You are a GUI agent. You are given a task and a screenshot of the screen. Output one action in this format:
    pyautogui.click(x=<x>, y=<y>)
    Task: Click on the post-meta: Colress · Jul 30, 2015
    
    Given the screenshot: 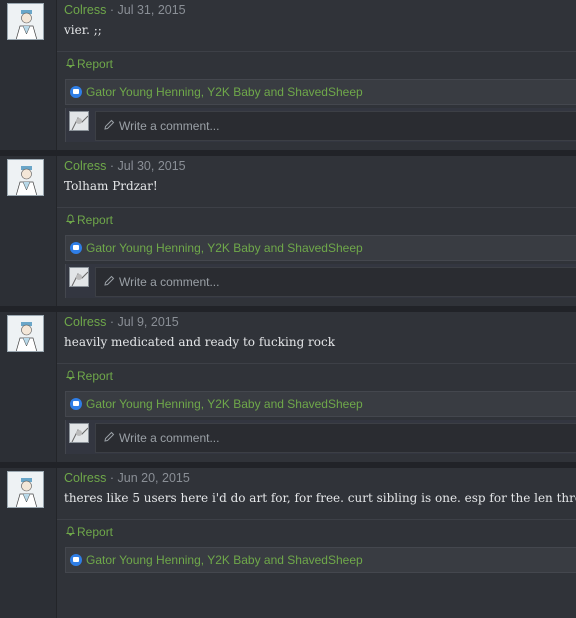 What is the action you would take?
    pyautogui.click(x=125, y=166)
    